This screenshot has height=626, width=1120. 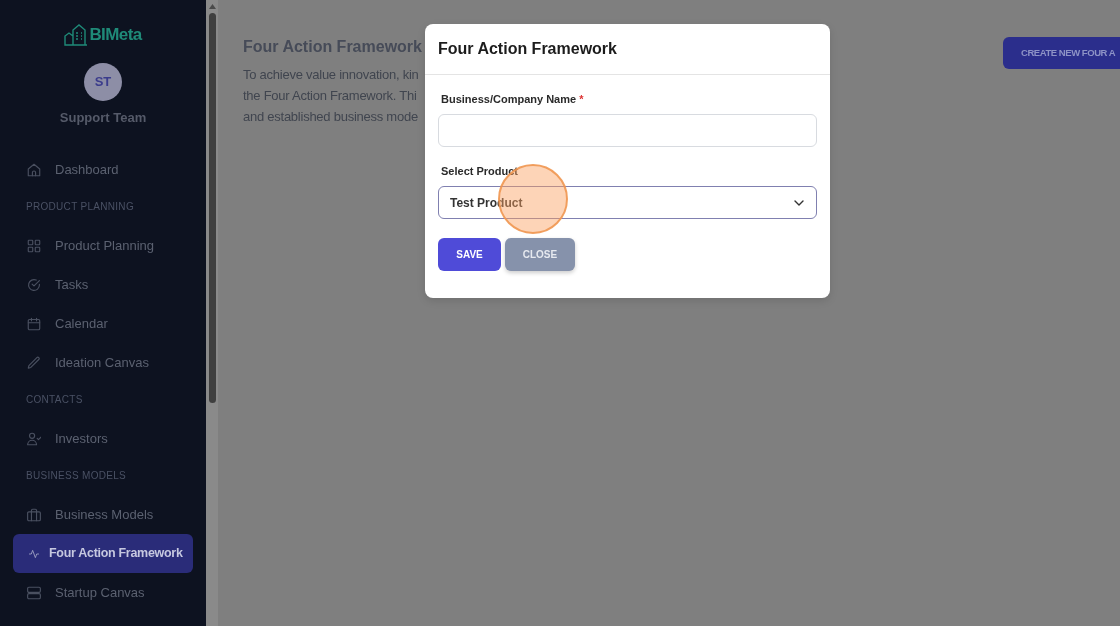 What do you see at coordinates (212, 208) in the screenshot?
I see `scrollbar-thumb` at bounding box center [212, 208].